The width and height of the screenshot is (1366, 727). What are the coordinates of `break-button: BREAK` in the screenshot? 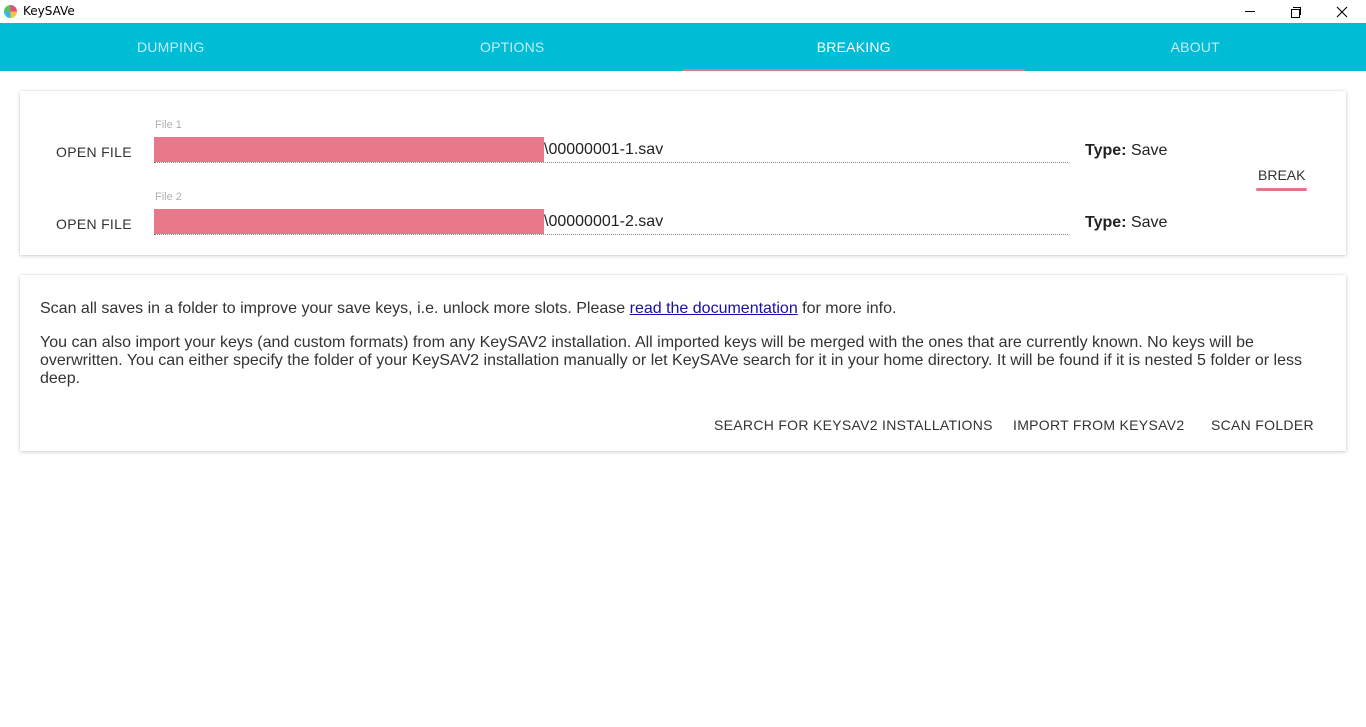 It's located at (1281, 179).